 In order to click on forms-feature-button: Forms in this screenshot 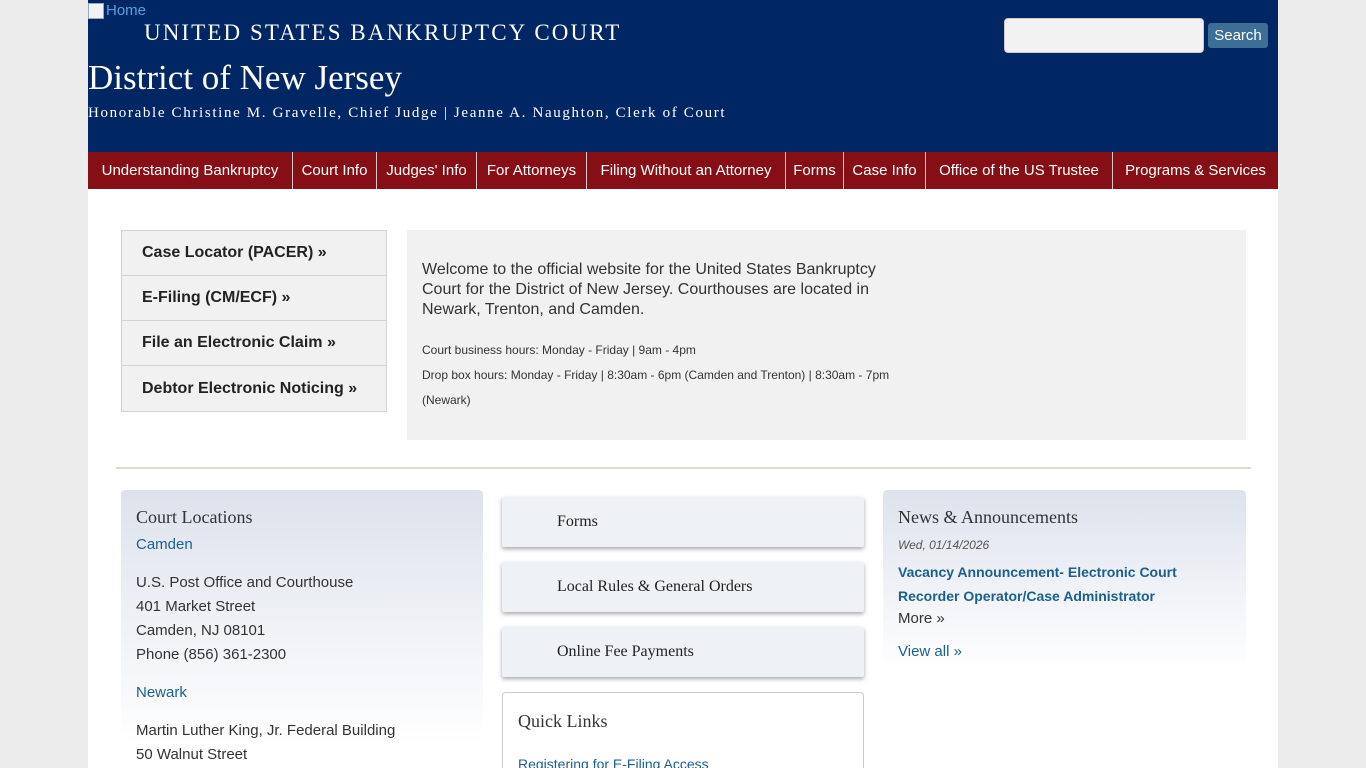, I will do `click(683, 522)`.